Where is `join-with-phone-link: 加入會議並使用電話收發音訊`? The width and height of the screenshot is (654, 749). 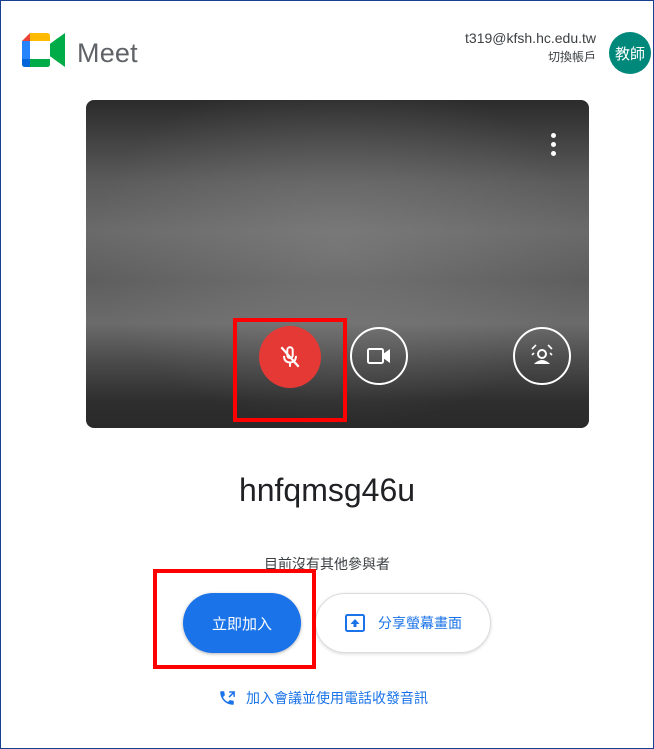 join-with-phone-link: 加入會議並使用電話收發音訊 is located at coordinates (323, 698).